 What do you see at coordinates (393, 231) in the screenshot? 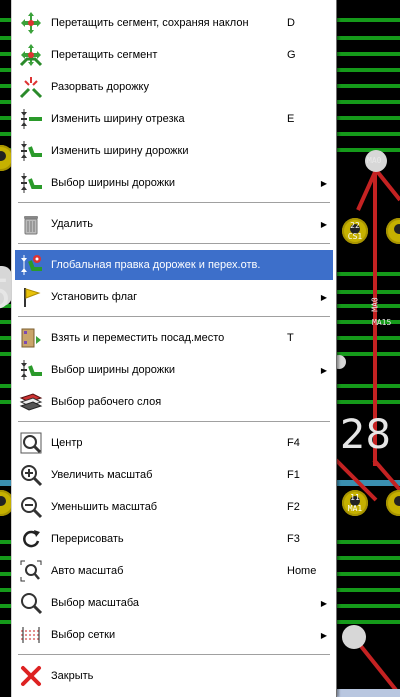
I see `pcb-pad` at bounding box center [393, 231].